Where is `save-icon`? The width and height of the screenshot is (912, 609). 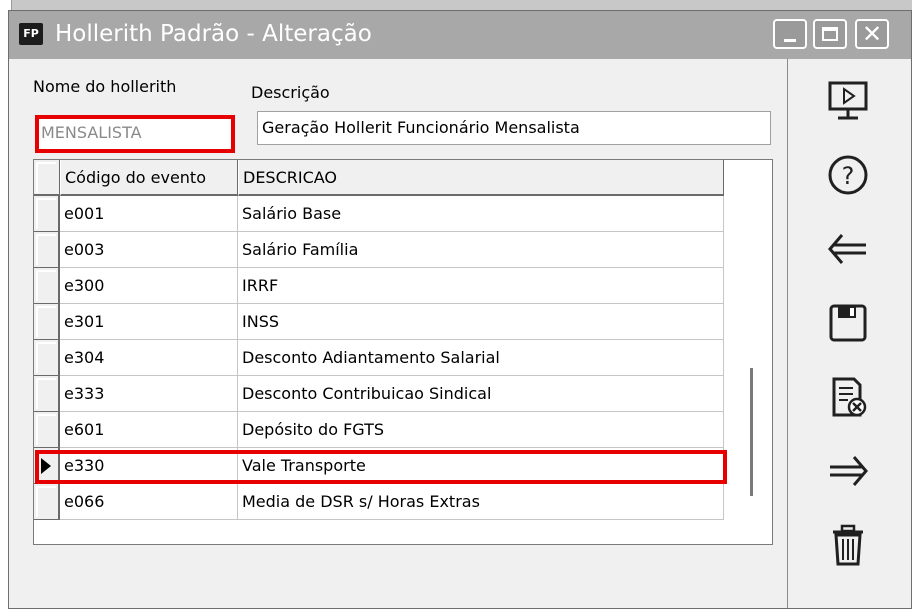 save-icon is located at coordinates (848, 323).